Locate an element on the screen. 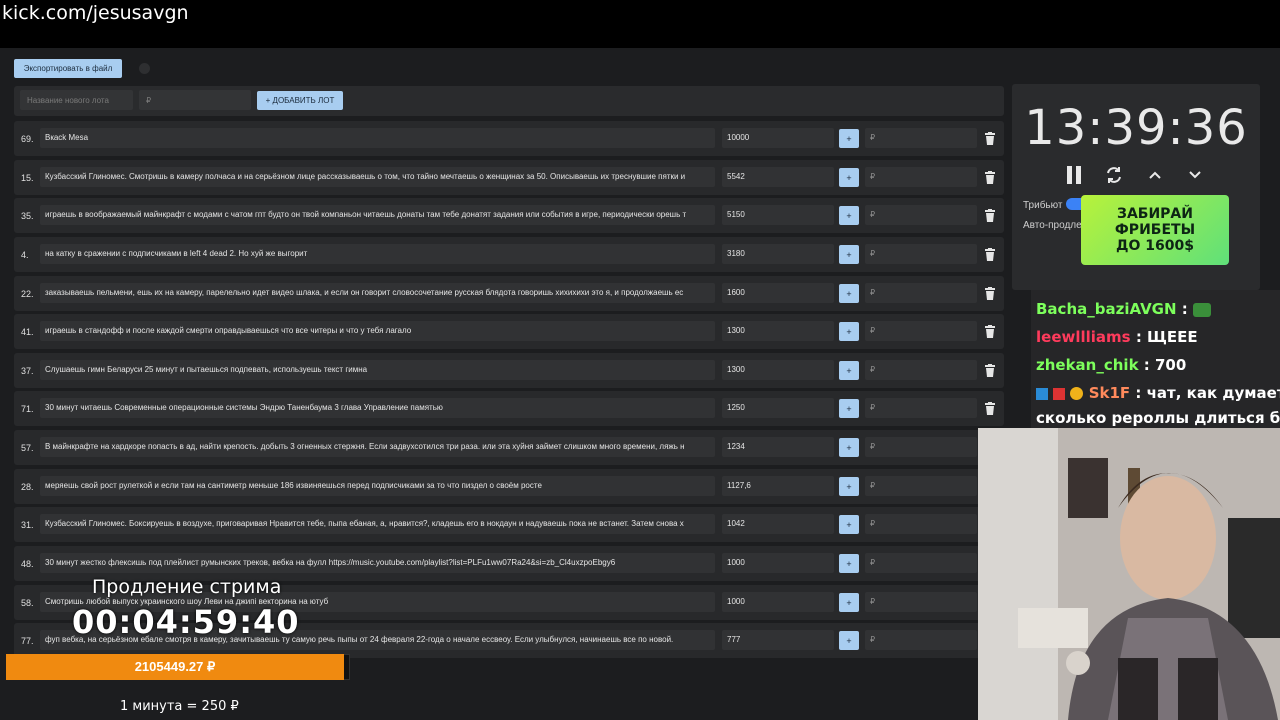  auto-extend-label: Авто-продле is located at coordinates (1052, 225).